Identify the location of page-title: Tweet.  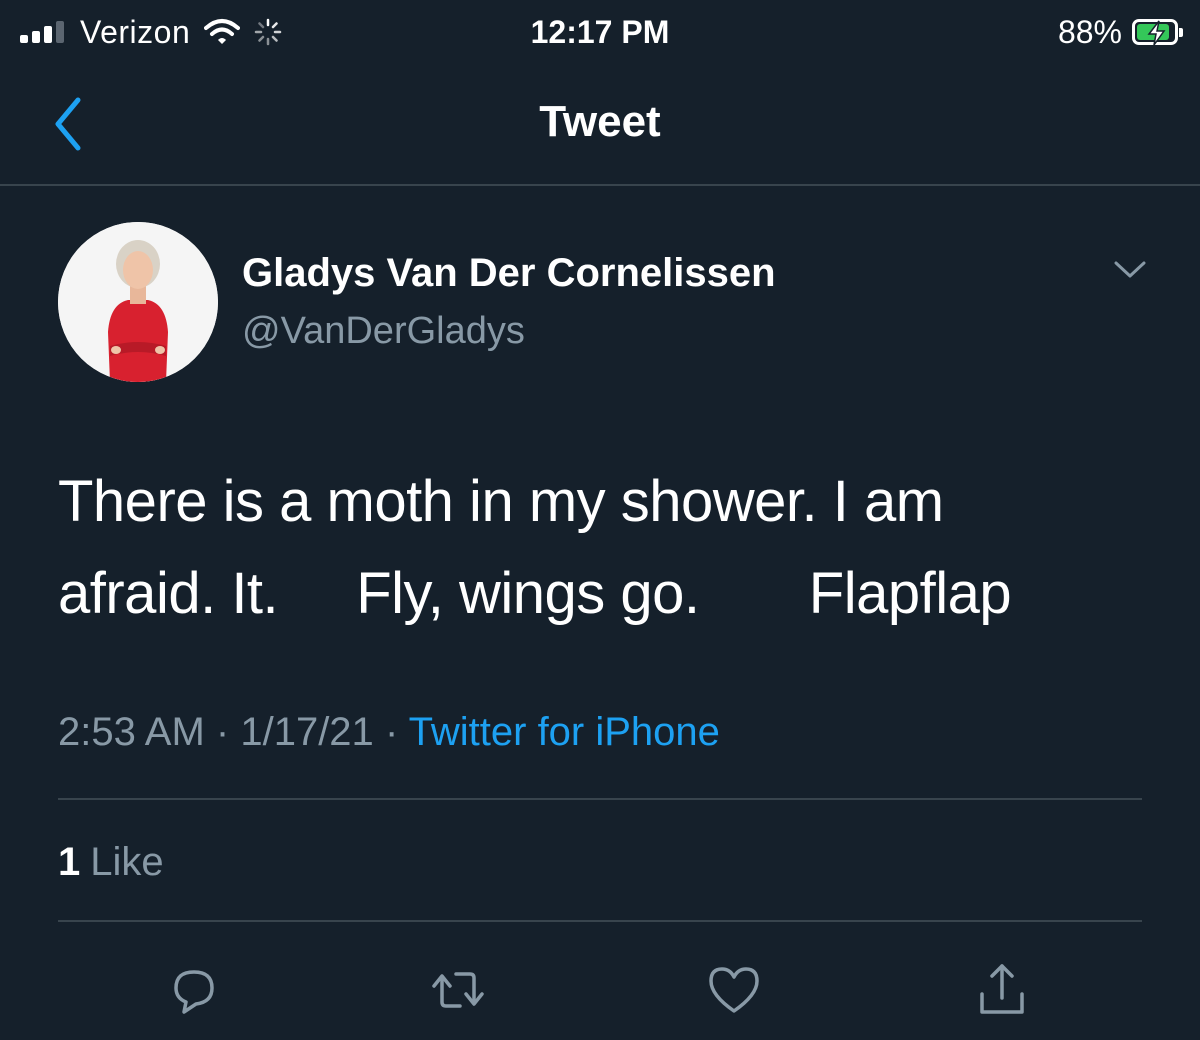
(600, 121).